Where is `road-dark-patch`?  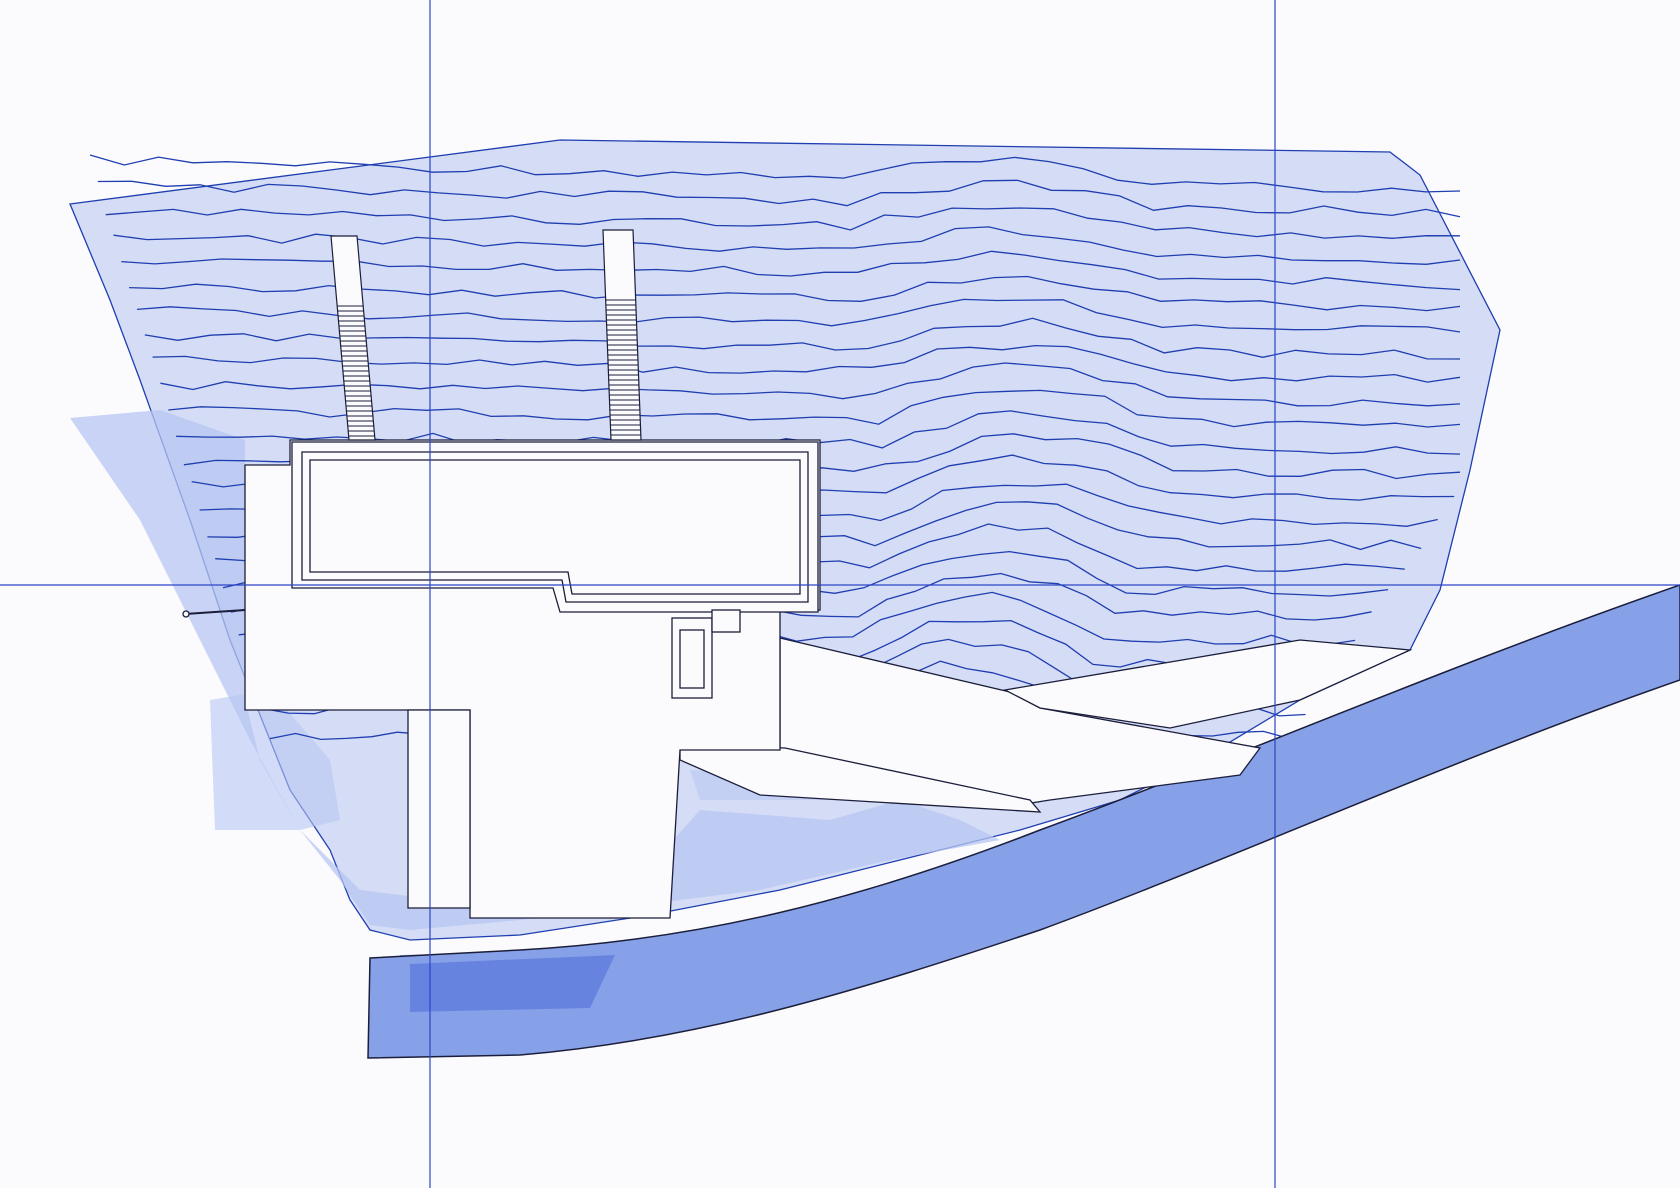 road-dark-patch is located at coordinates (512, 983).